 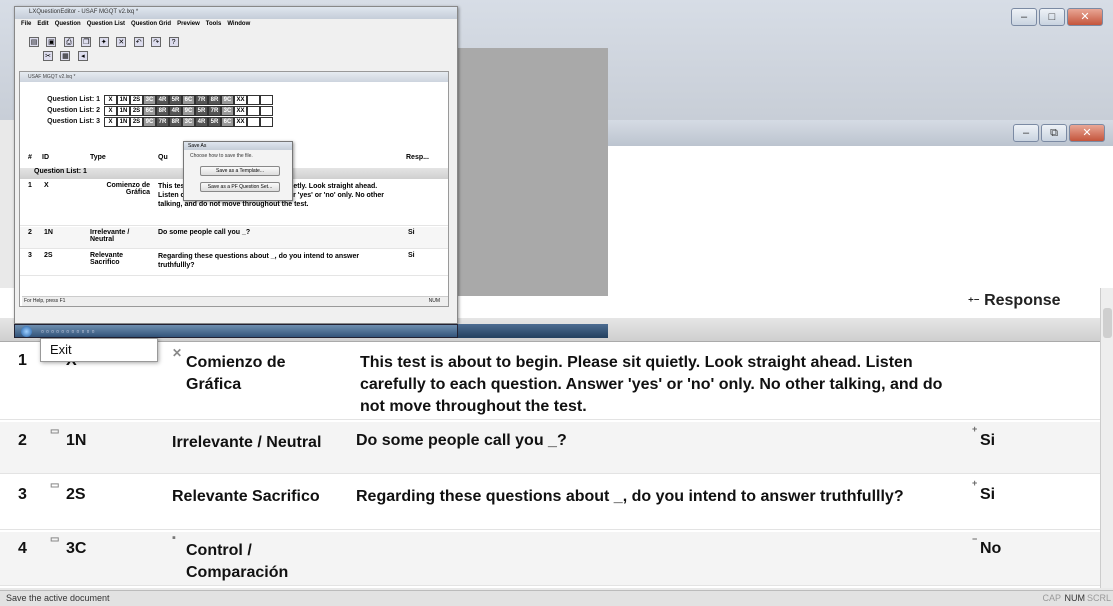 What do you see at coordinates (26, 331) in the screenshot?
I see `start-button` at bounding box center [26, 331].